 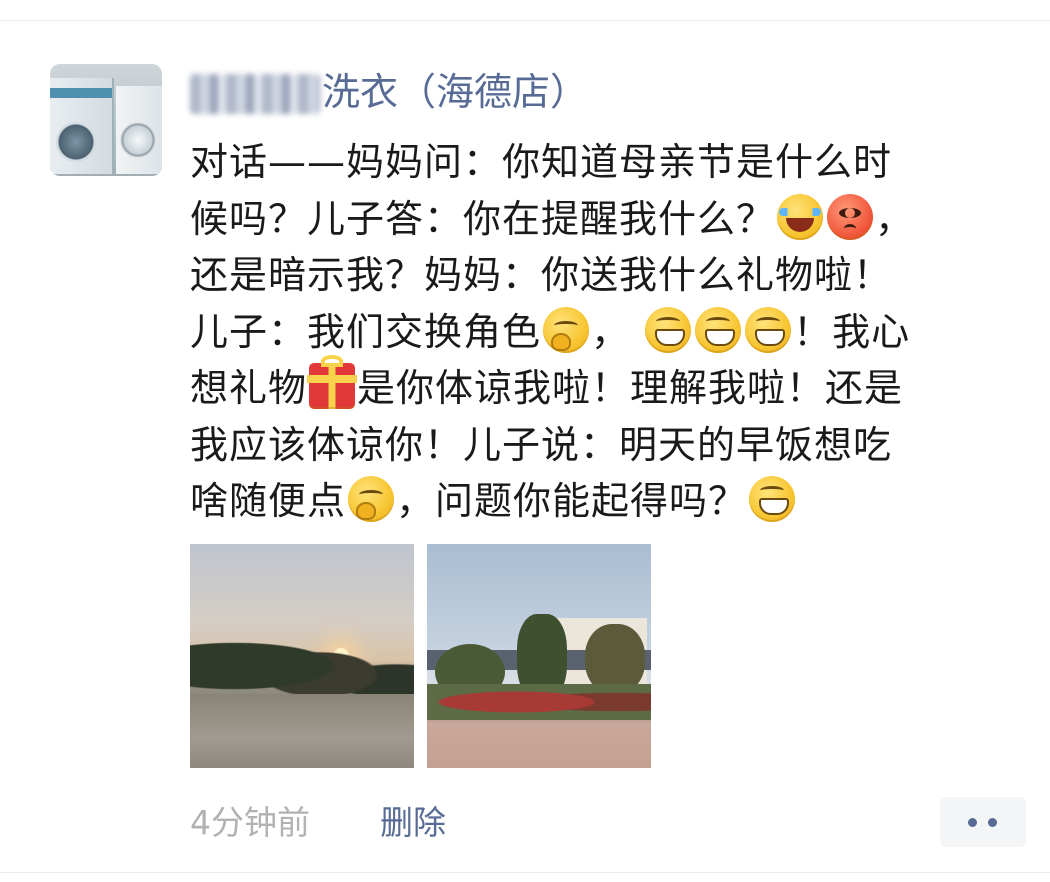 What do you see at coordinates (413, 823) in the screenshot?
I see `delete-button: 删除` at bounding box center [413, 823].